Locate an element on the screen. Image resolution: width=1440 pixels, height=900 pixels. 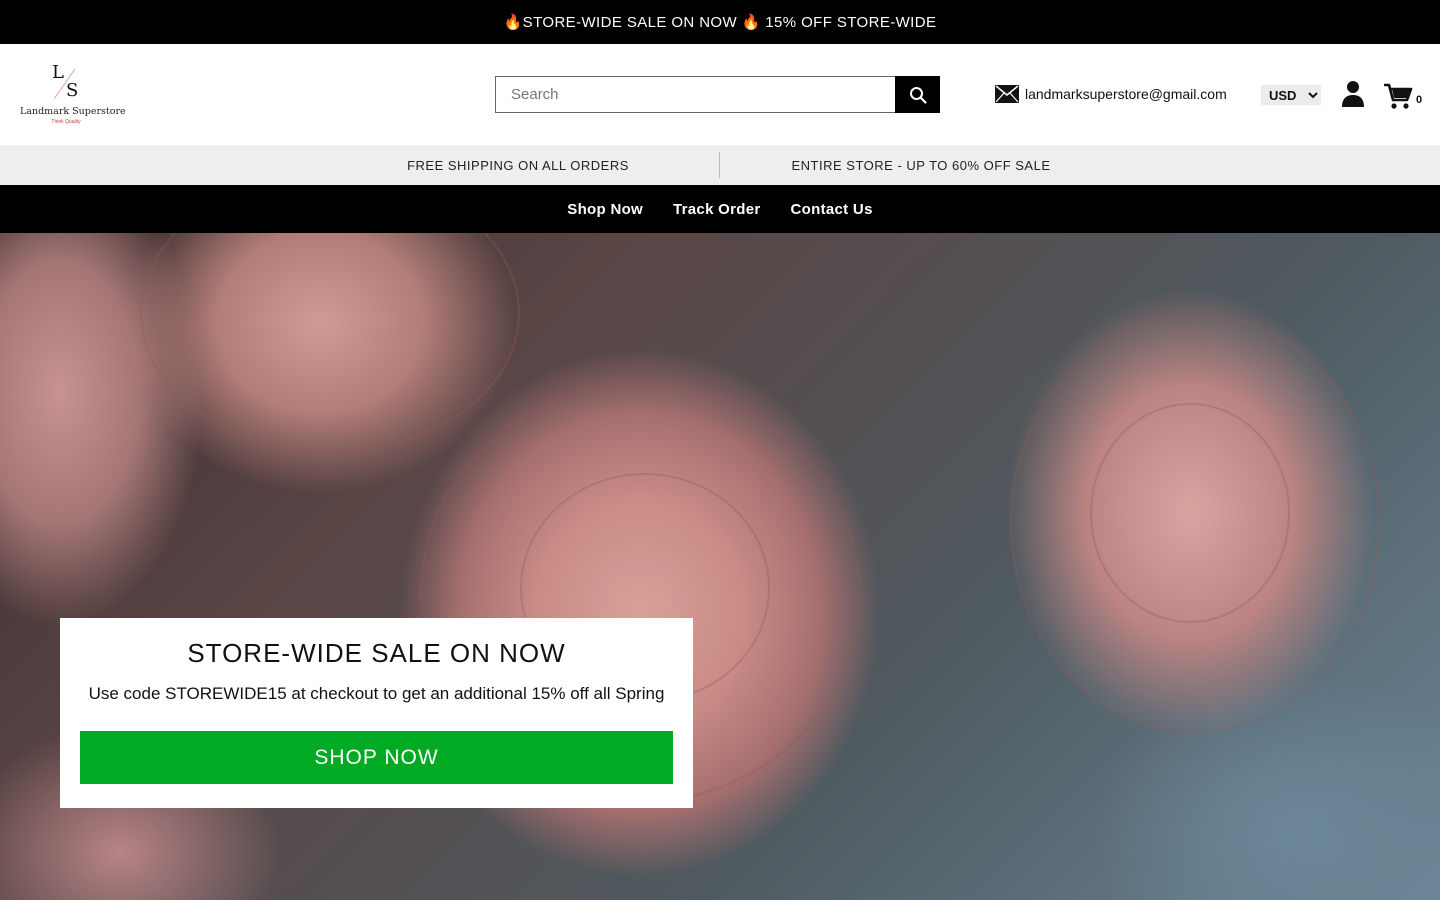
currency-select: USD is located at coordinates (1291, 95).